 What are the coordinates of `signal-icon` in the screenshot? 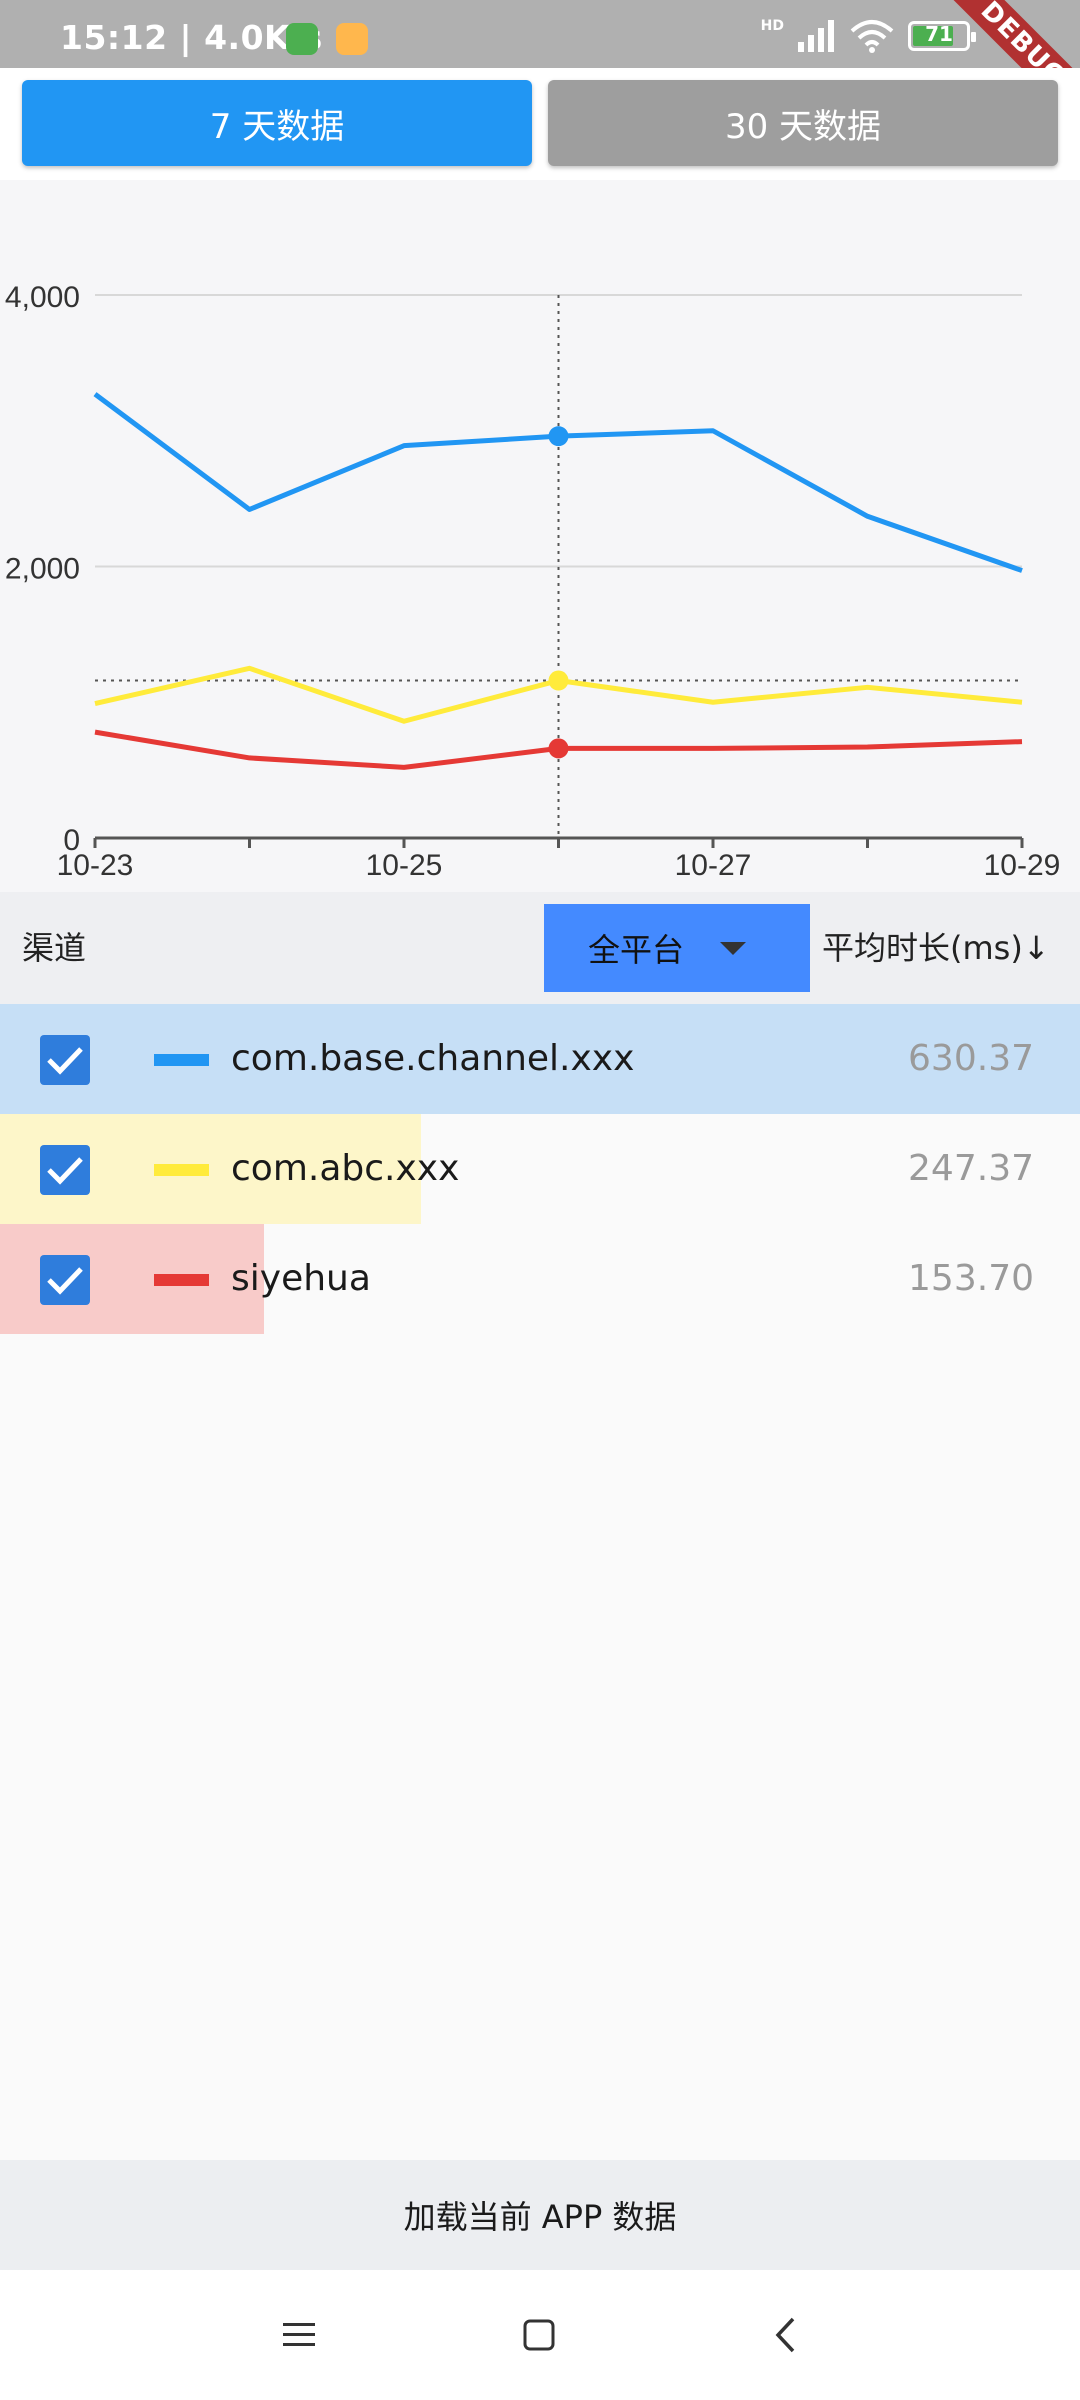 It's located at (816, 36).